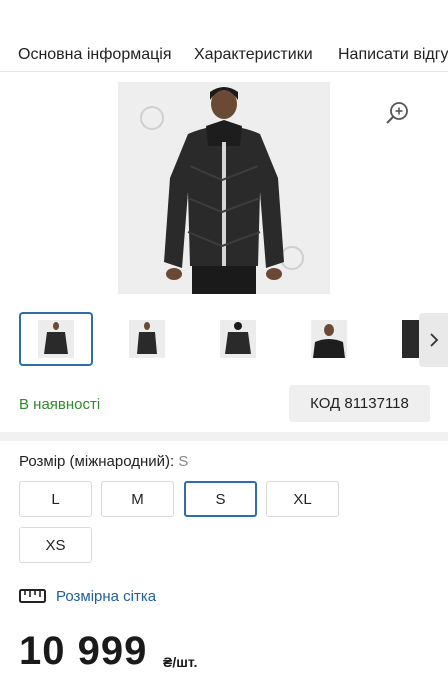  Describe the element at coordinates (60, 404) in the screenshot. I see `availability-status: В наявності` at that location.